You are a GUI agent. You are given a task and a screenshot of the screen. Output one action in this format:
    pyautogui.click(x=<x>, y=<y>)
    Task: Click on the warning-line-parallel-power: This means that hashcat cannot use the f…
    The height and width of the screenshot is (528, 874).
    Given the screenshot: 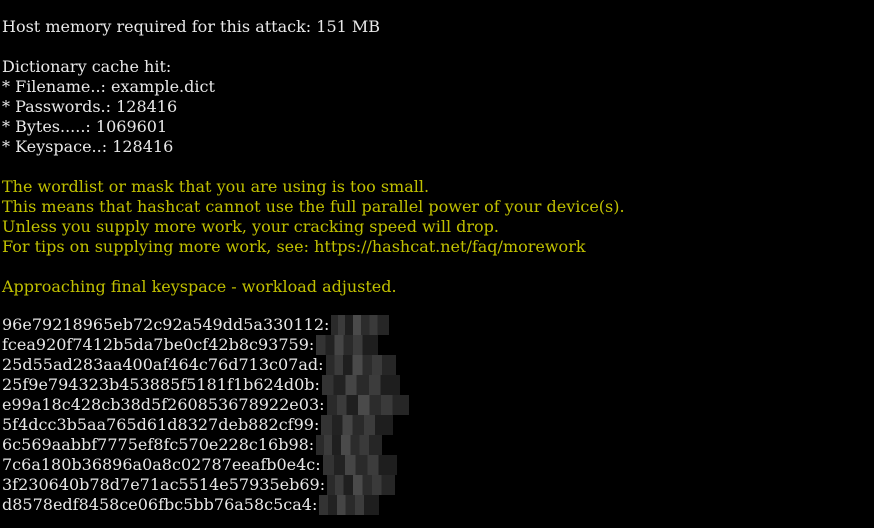 What is the action you would take?
    pyautogui.click(x=313, y=206)
    